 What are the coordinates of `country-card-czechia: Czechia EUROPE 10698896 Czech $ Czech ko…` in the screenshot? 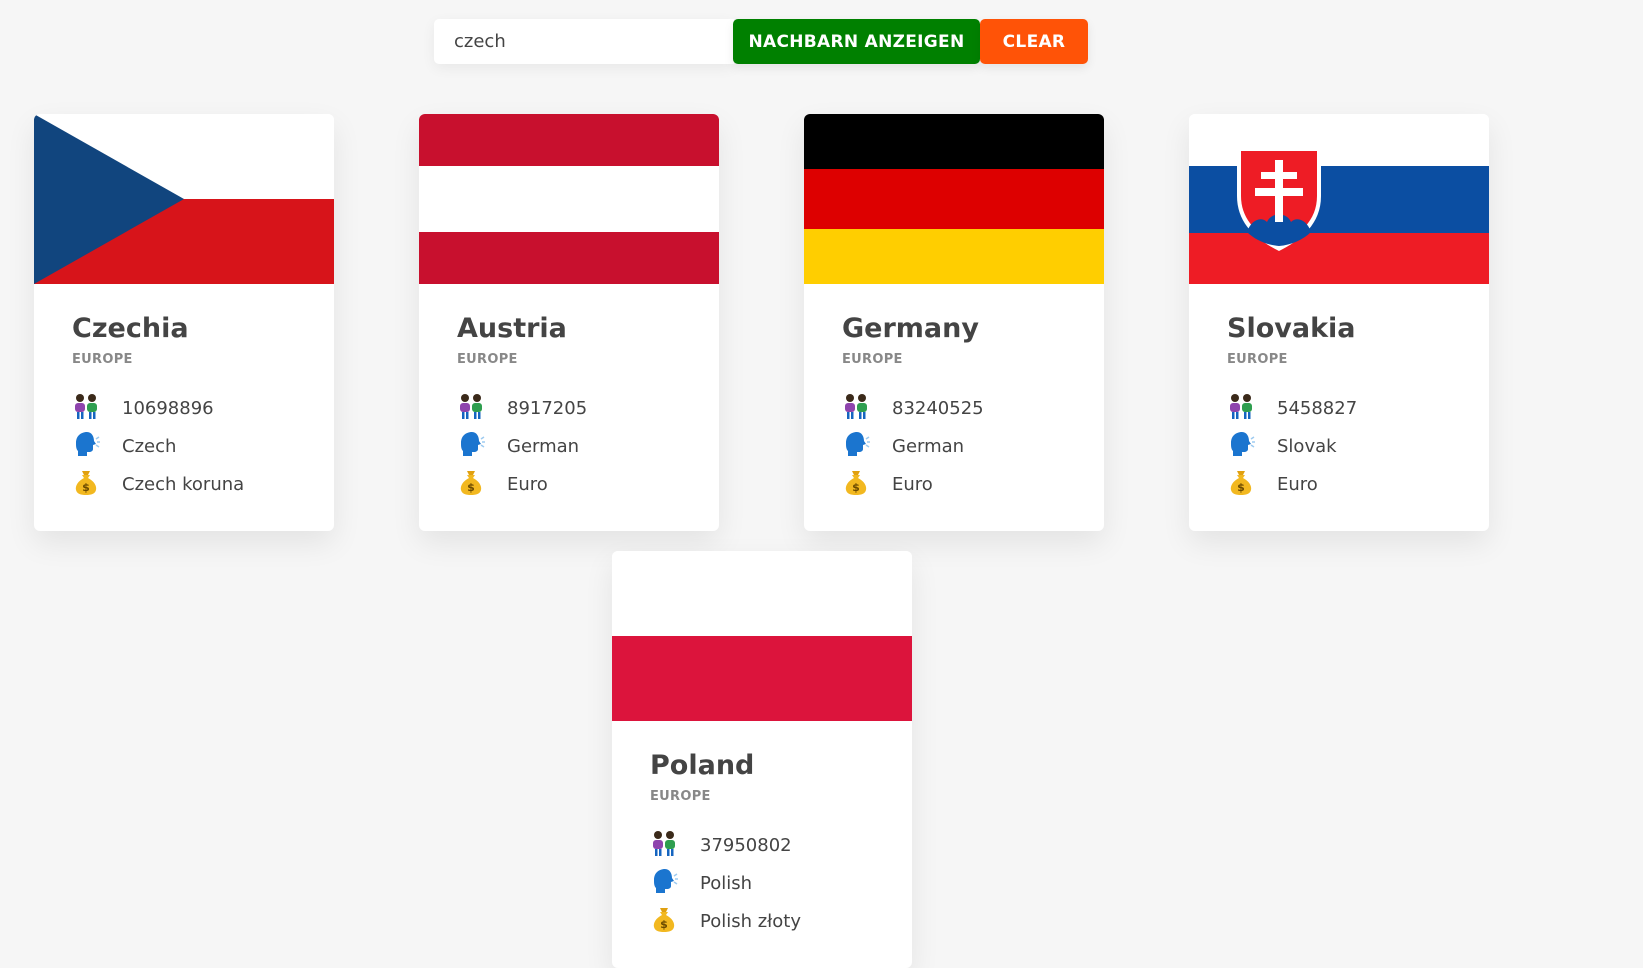 It's located at (184, 322).